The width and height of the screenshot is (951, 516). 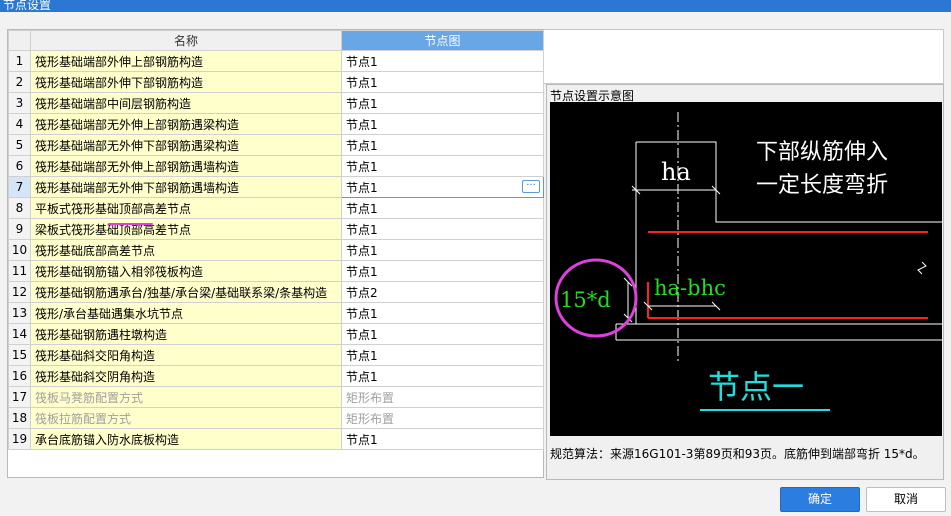 What do you see at coordinates (442, 187) in the screenshot?
I see `row-node-cell: 节点1 ···` at bounding box center [442, 187].